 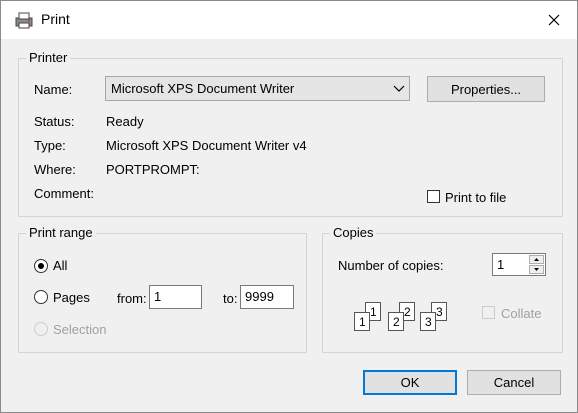 What do you see at coordinates (41, 329) in the screenshot?
I see `selection-radio` at bounding box center [41, 329].